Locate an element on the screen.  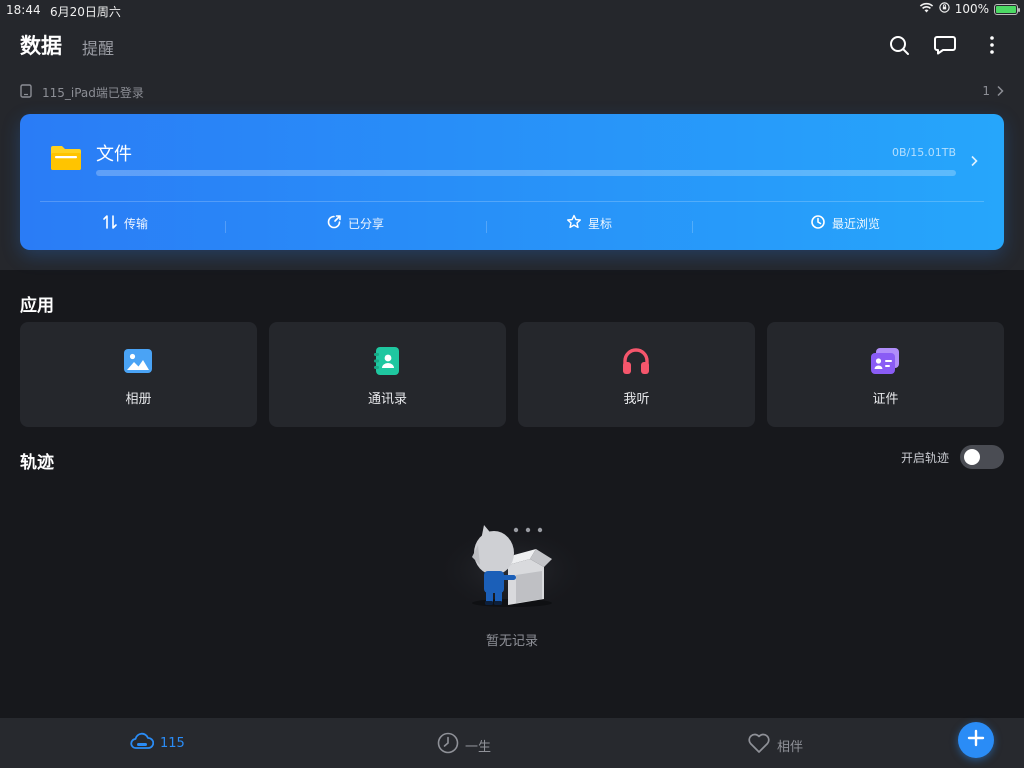
transfer-button: 传输 is located at coordinates (125, 223).